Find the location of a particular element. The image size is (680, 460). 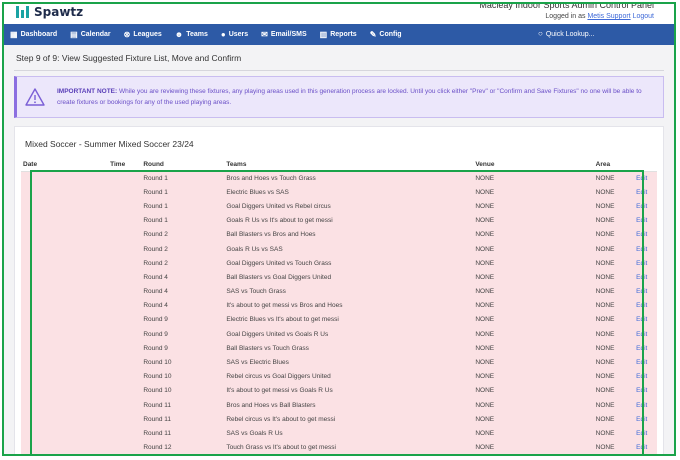

teams-icon: ☻ is located at coordinates (179, 34).